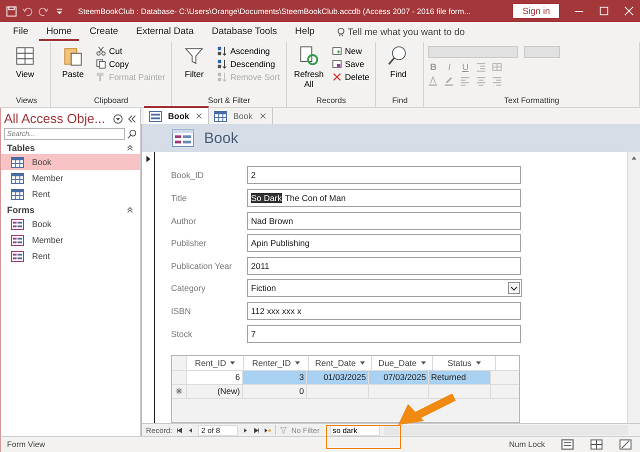  I want to click on tell-me-field: Tell me what you want to do, so click(423, 32).